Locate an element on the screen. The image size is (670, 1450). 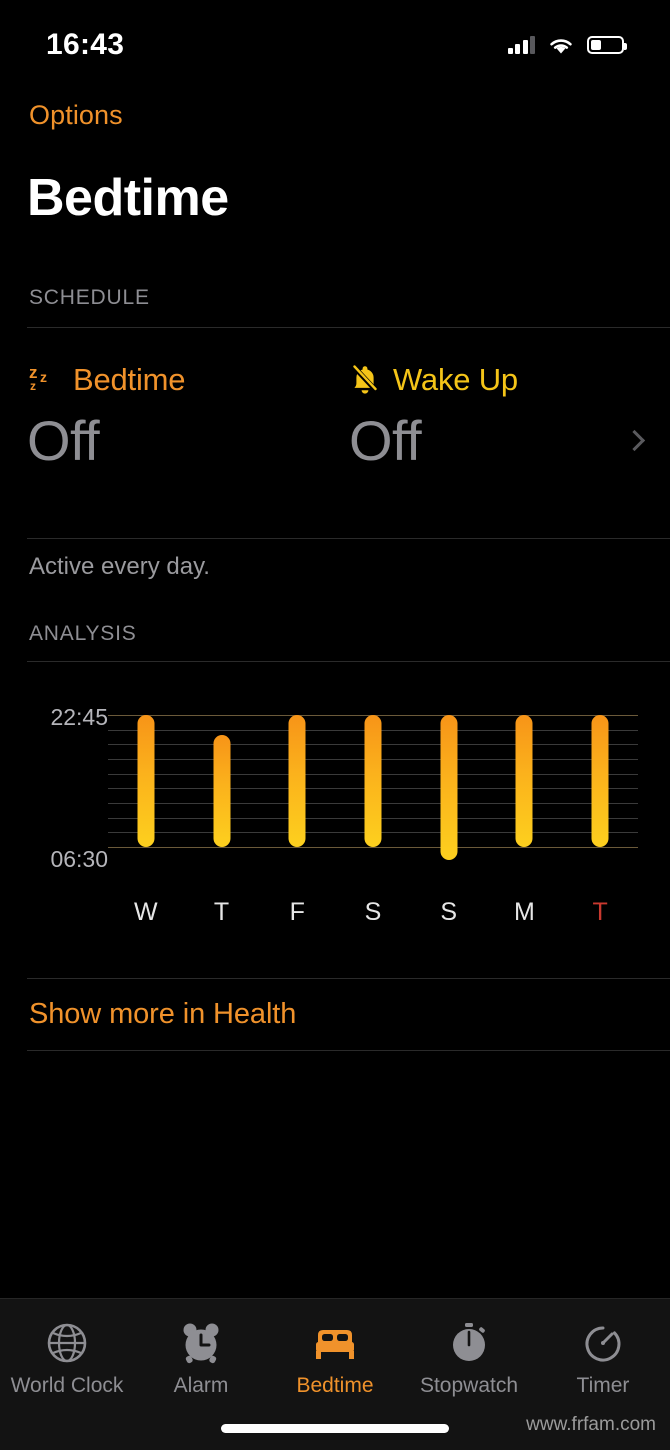
gridline is located at coordinates (373, 847).